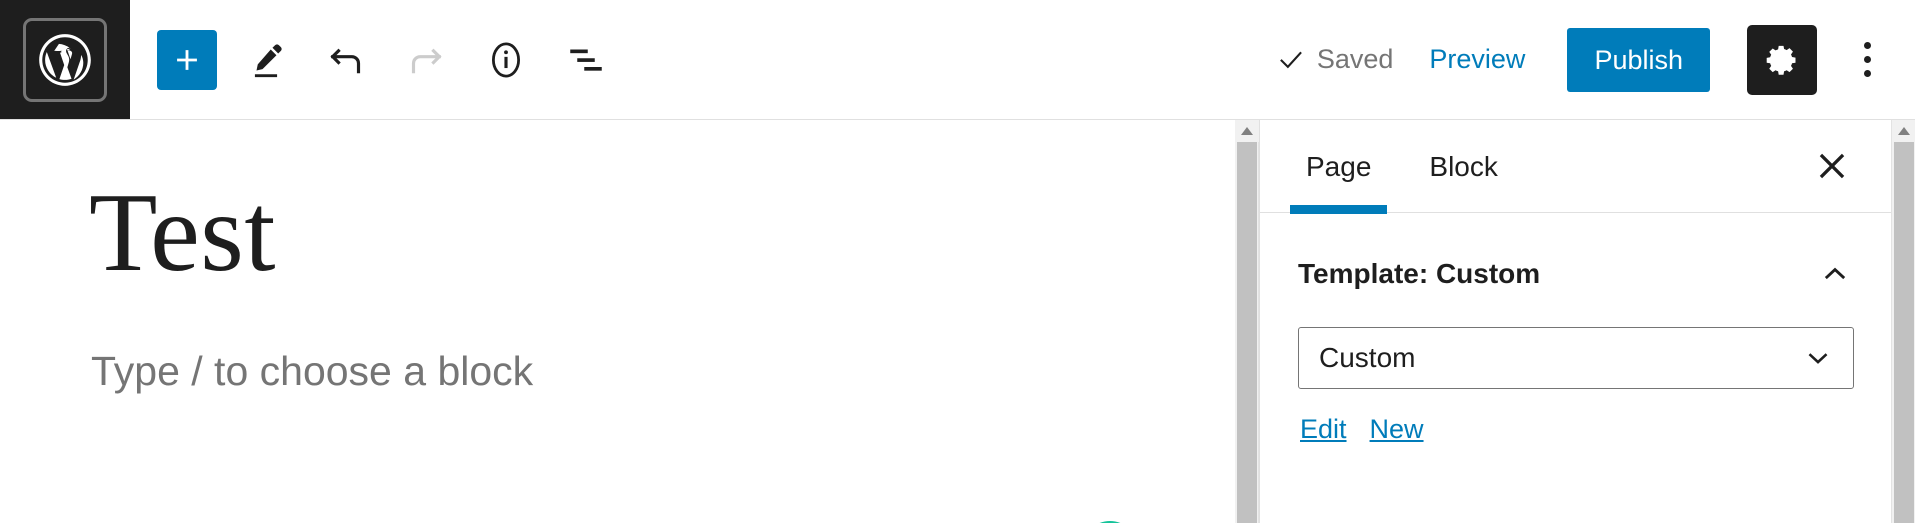  I want to click on list-view-button, so click(586, 60).